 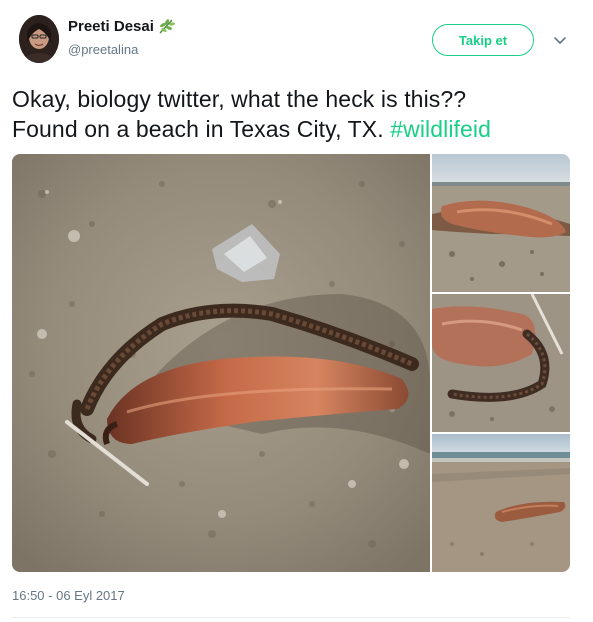 What do you see at coordinates (483, 40) in the screenshot?
I see `follow-button: Takip et` at bounding box center [483, 40].